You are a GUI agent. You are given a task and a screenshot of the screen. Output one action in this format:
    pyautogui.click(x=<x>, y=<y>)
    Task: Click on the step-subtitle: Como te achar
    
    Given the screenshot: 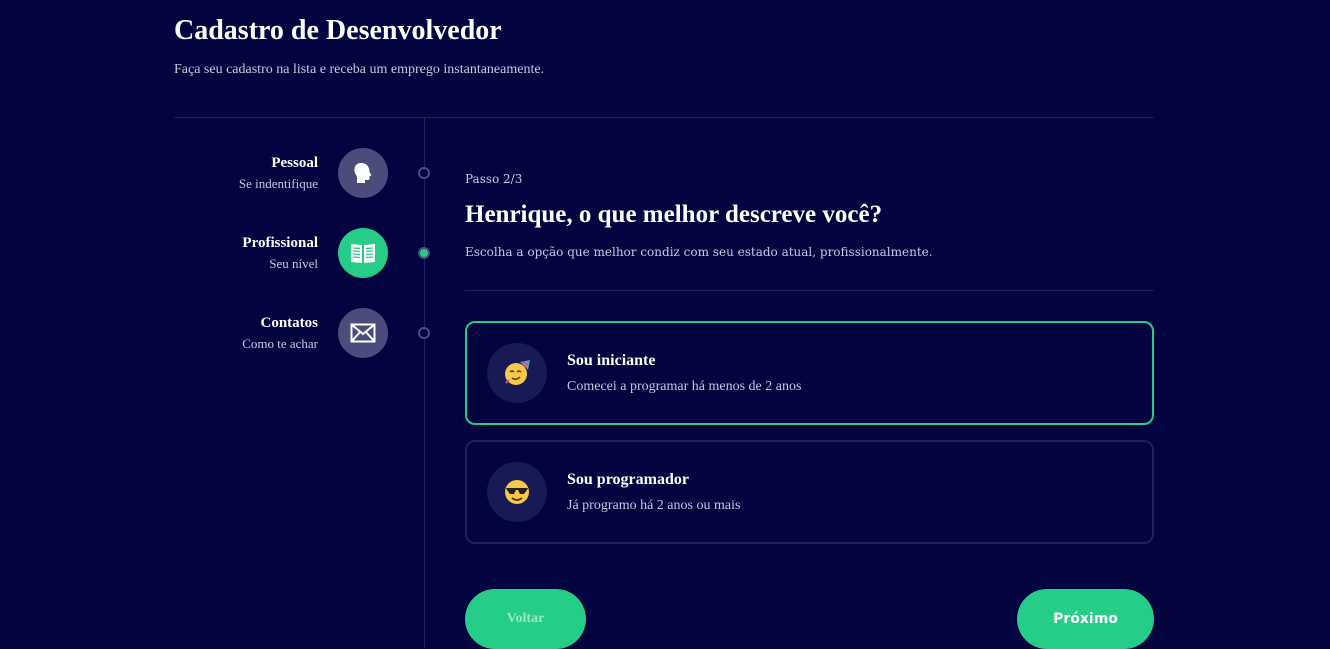 What is the action you would take?
    pyautogui.click(x=280, y=343)
    